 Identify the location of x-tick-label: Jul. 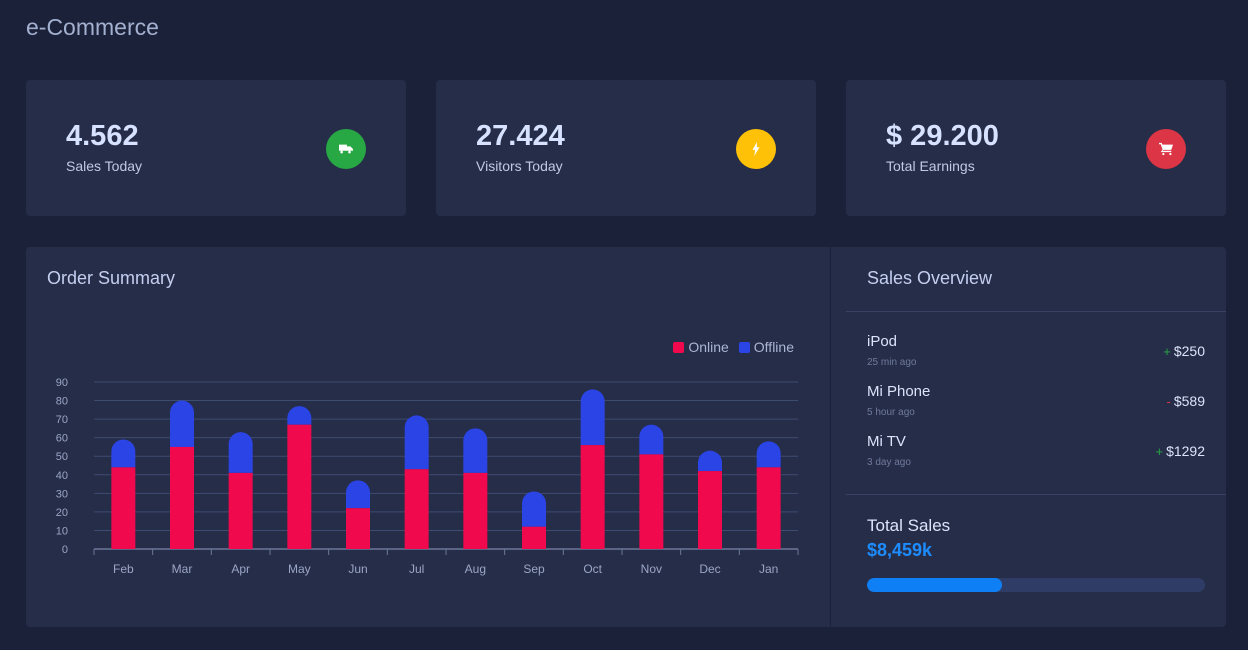
(416, 569).